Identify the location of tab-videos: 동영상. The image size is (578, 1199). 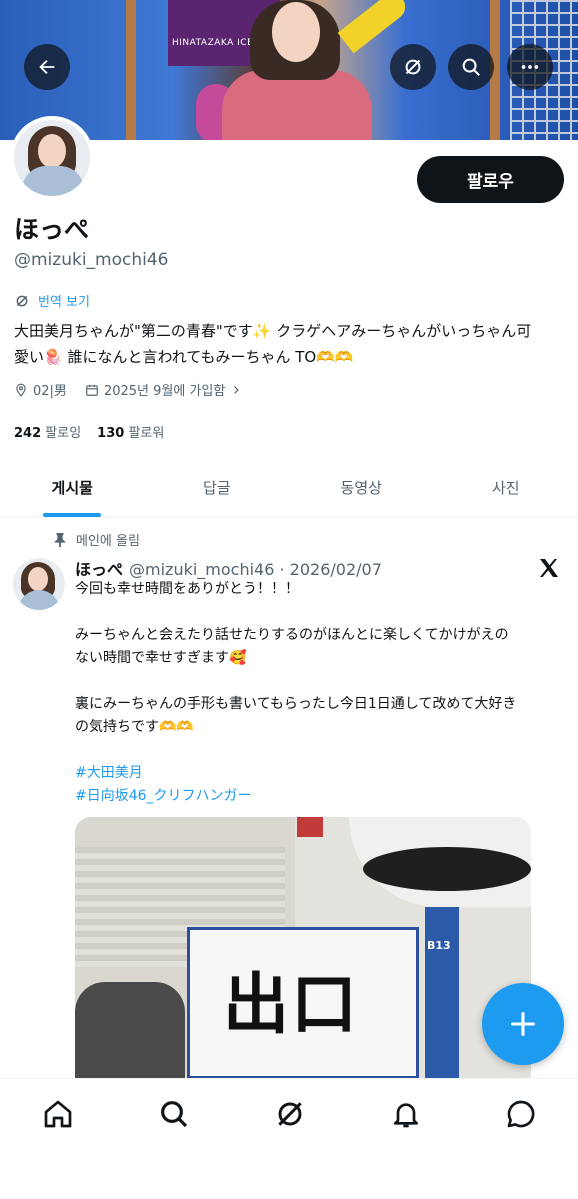
(361, 487).